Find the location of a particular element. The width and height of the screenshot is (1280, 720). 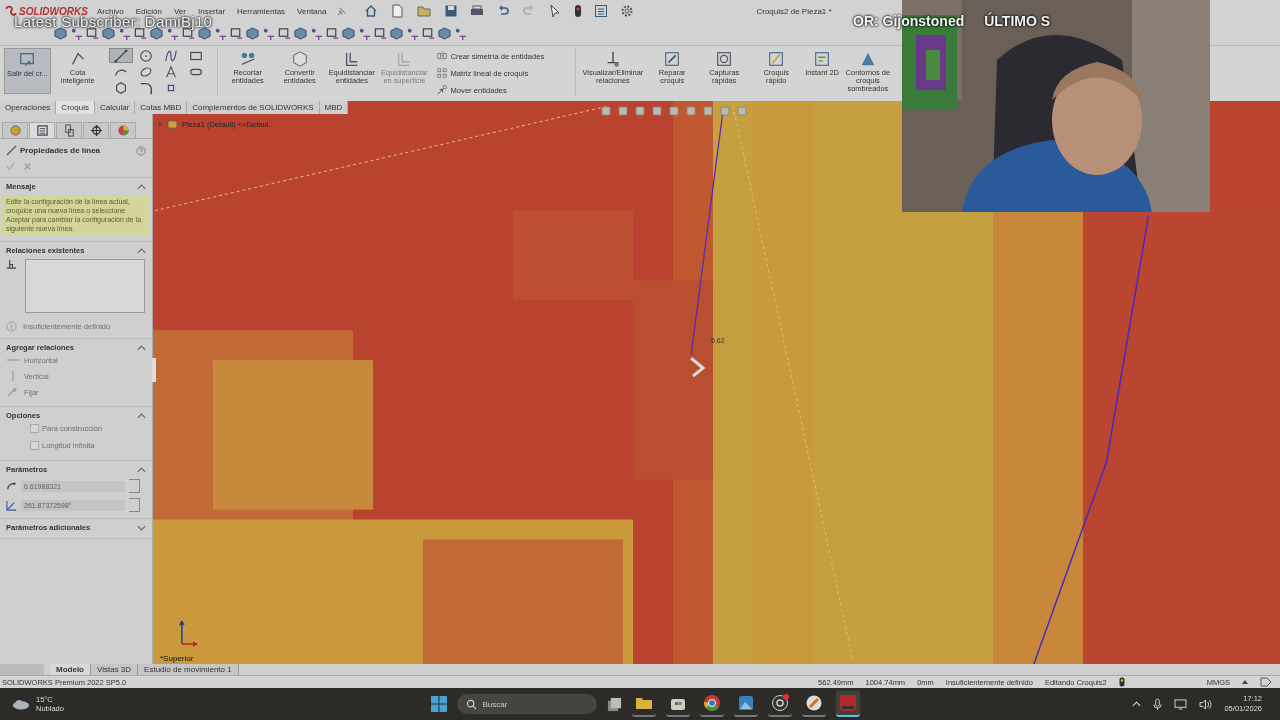

obs-icon is located at coordinates (779, 703).